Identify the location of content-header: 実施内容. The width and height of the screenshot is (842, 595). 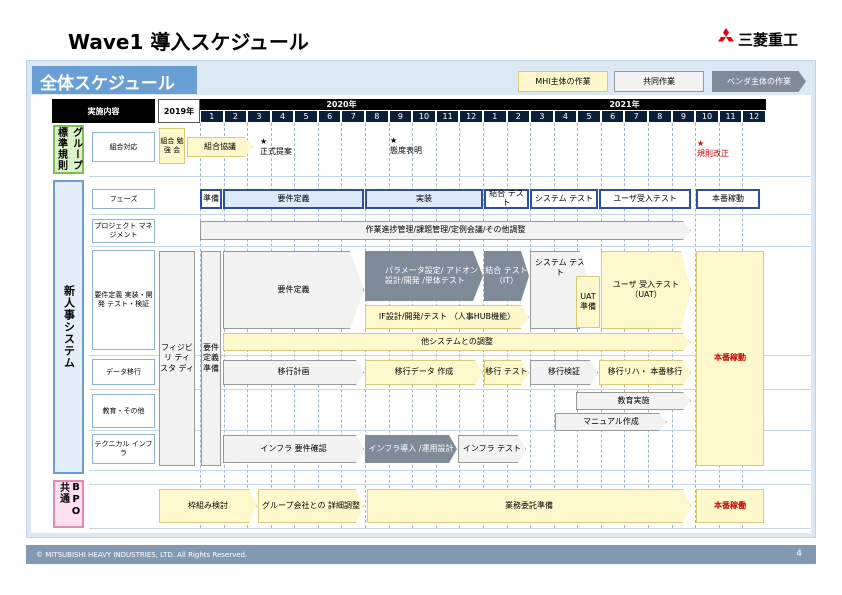
(103, 111).